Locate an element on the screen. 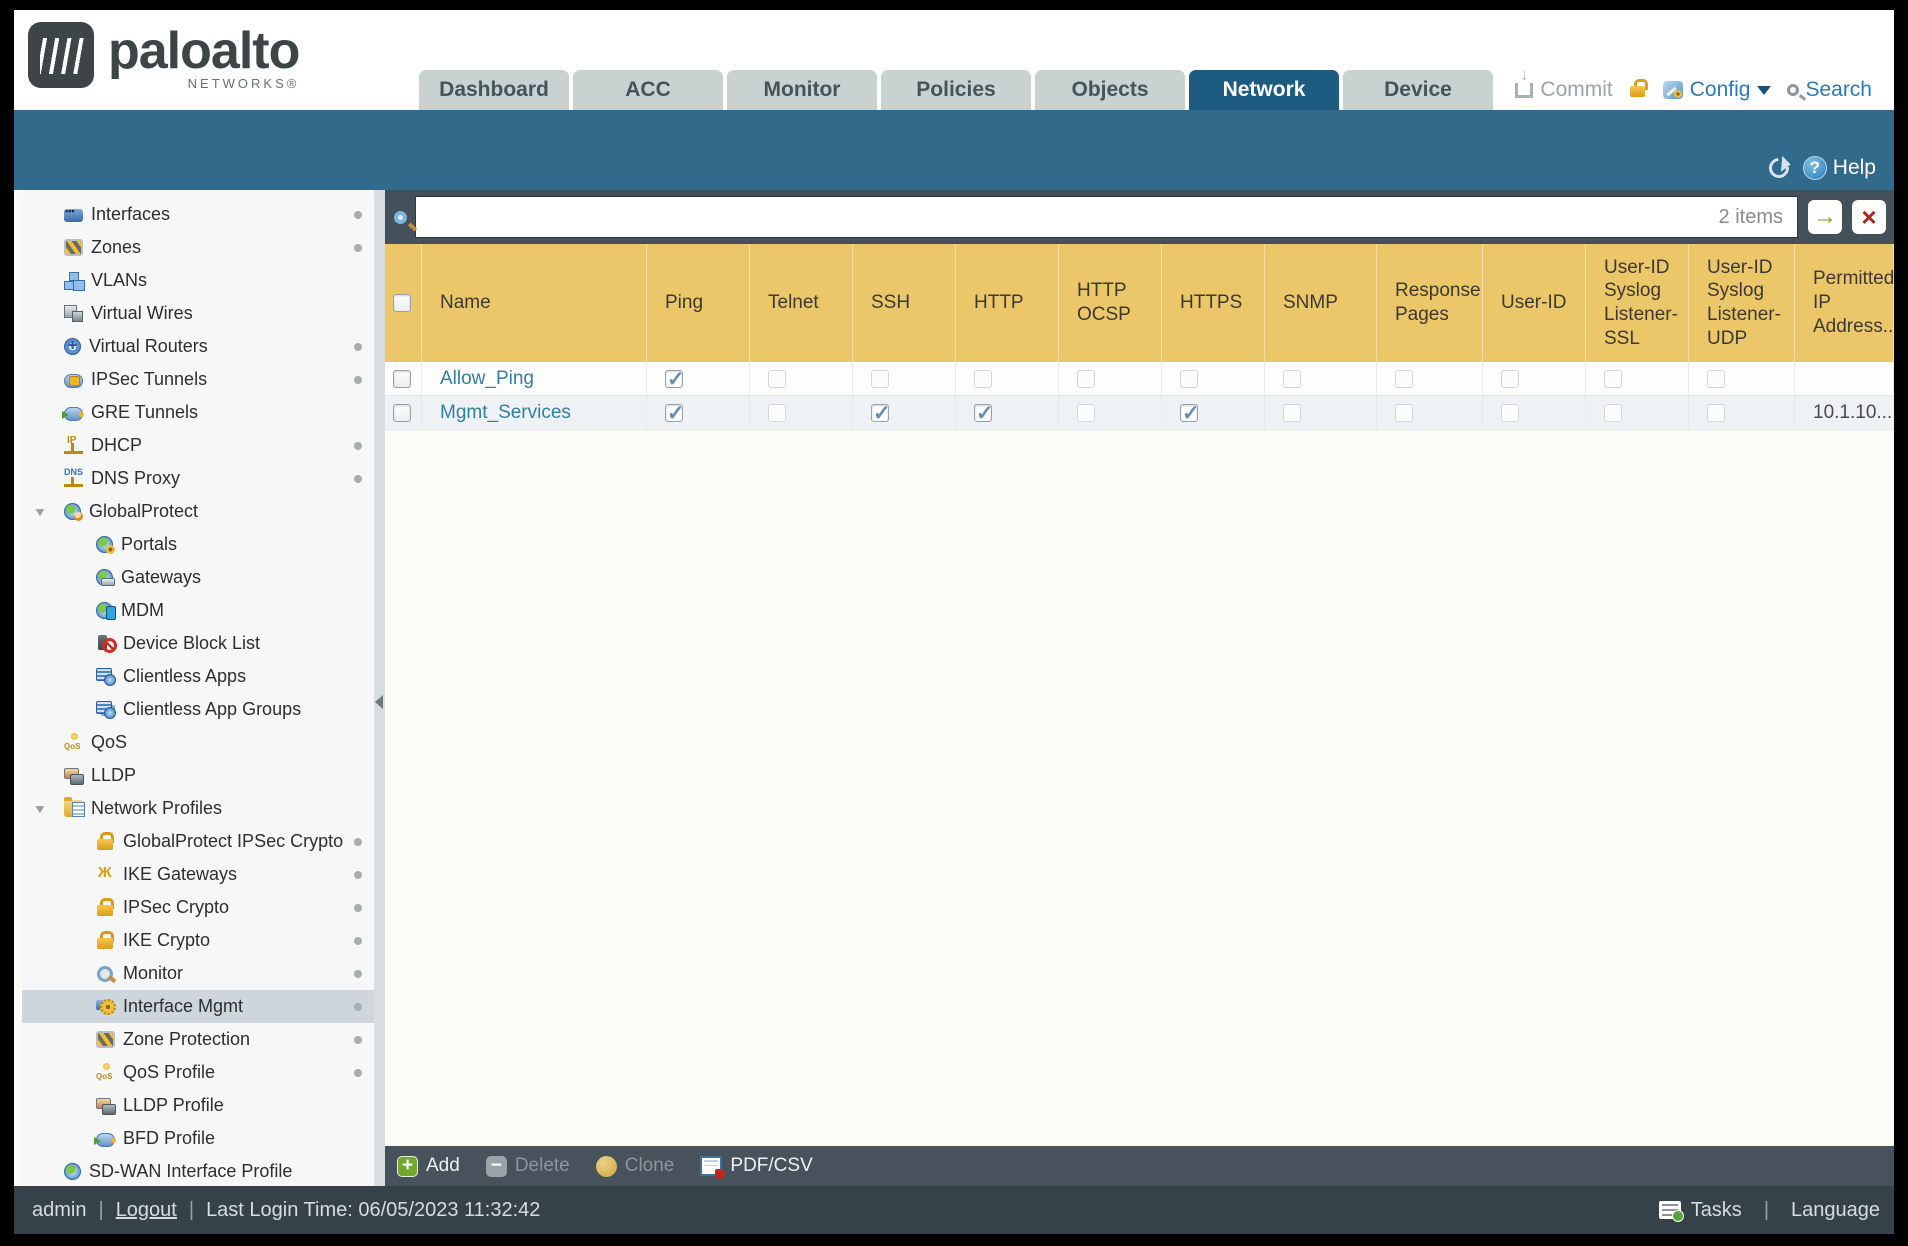 The width and height of the screenshot is (1908, 1246). language-link: Language is located at coordinates (1835, 1210).